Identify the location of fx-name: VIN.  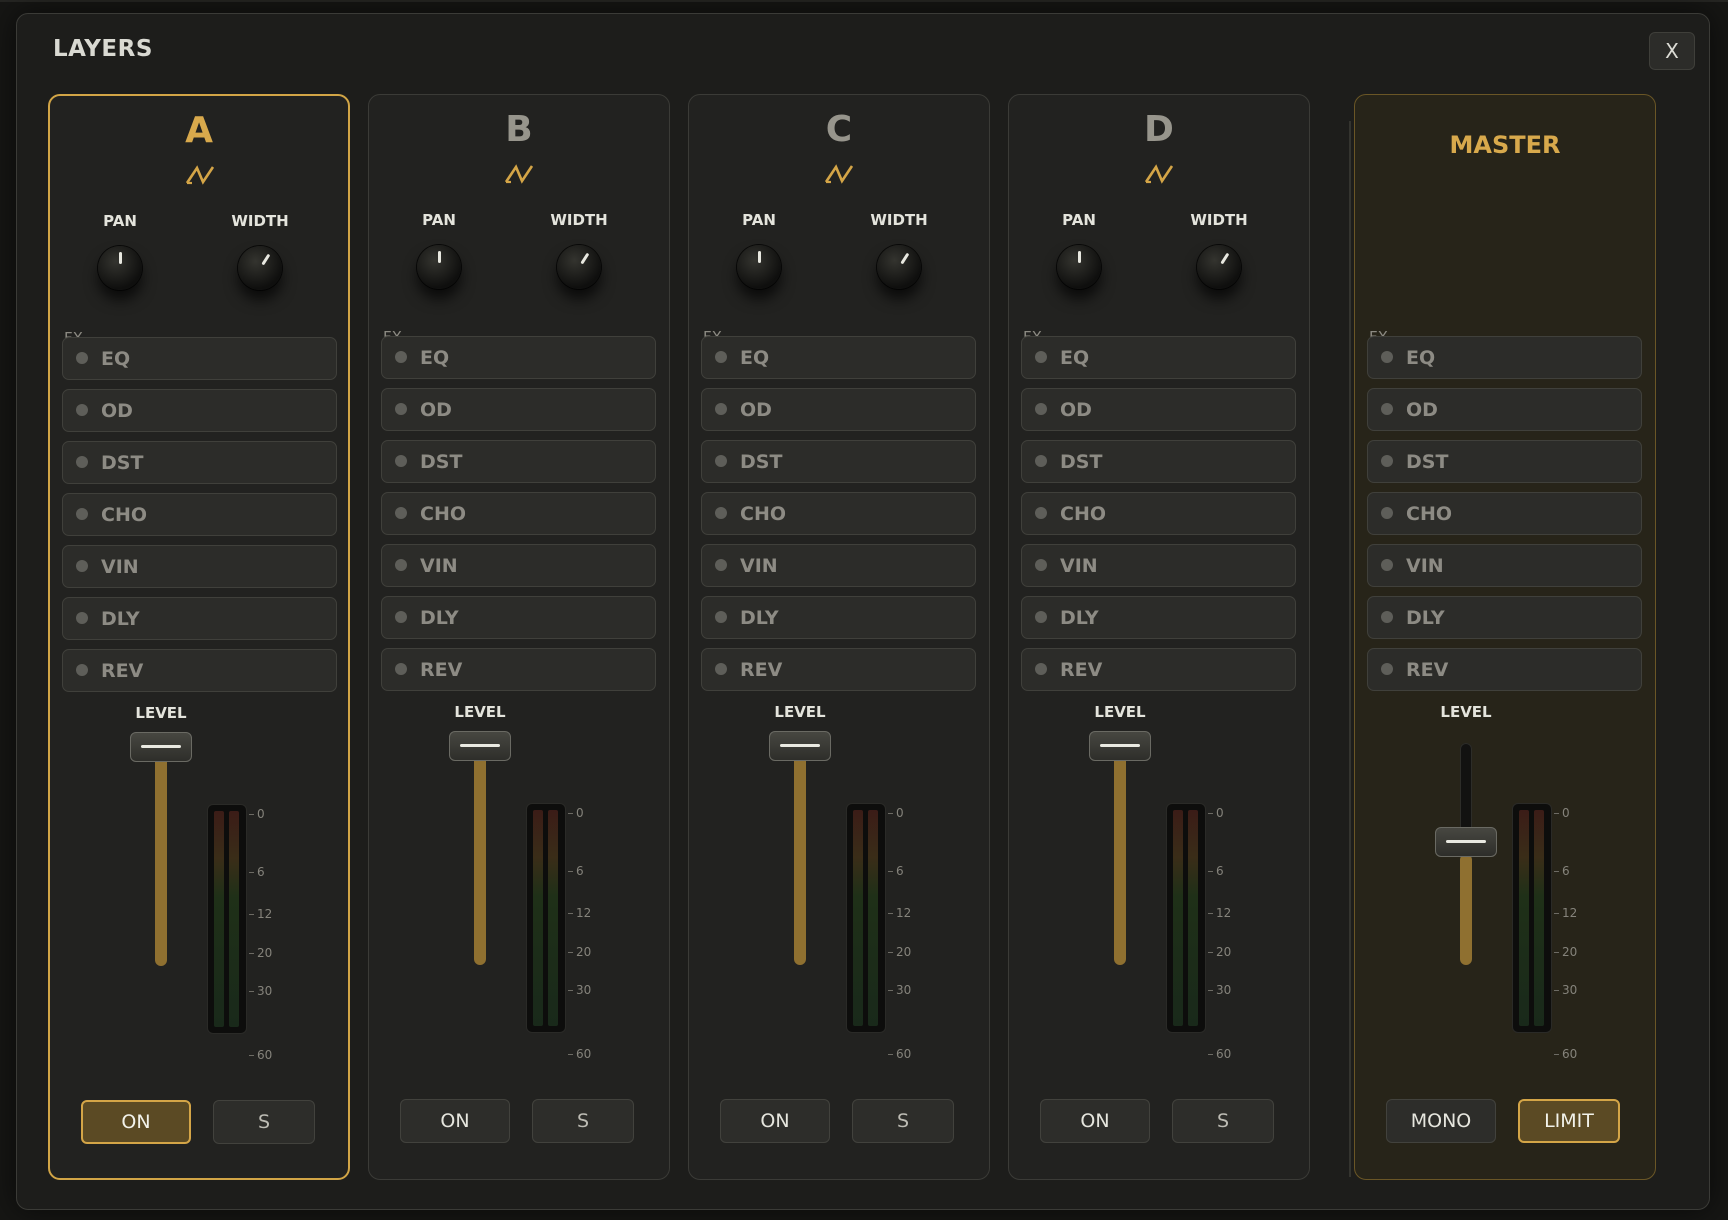
(120, 567).